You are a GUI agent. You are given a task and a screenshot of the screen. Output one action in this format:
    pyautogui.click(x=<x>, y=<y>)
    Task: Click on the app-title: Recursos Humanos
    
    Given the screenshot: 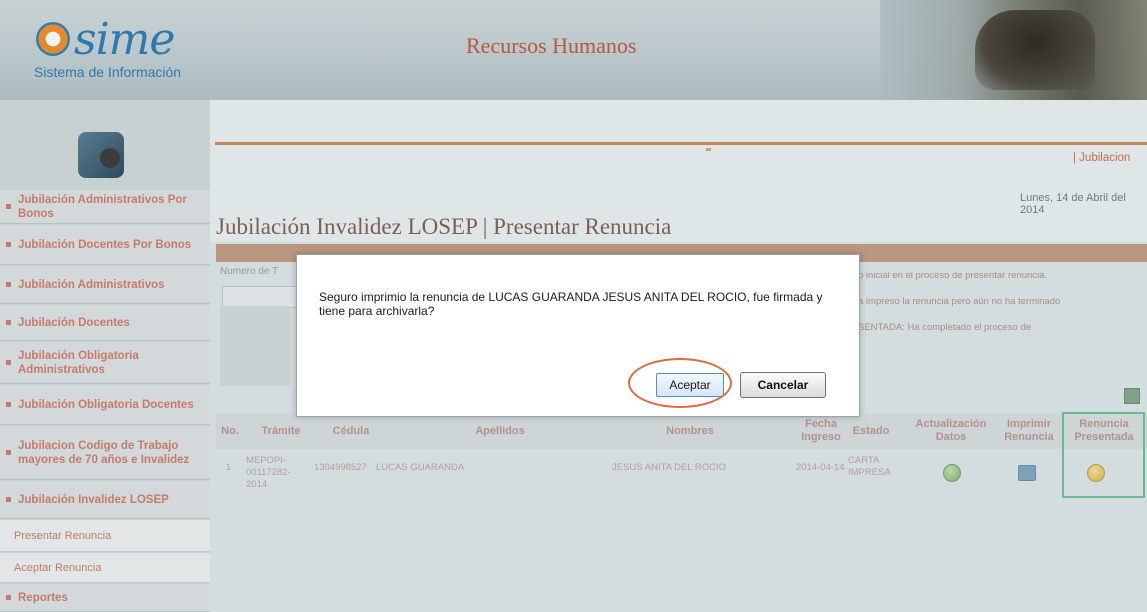 What is the action you would take?
    pyautogui.click(x=551, y=45)
    